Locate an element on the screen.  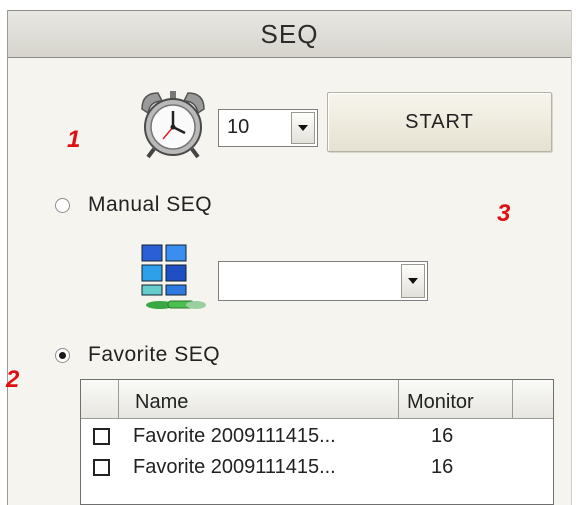
callout-1: 1 is located at coordinates (74, 139).